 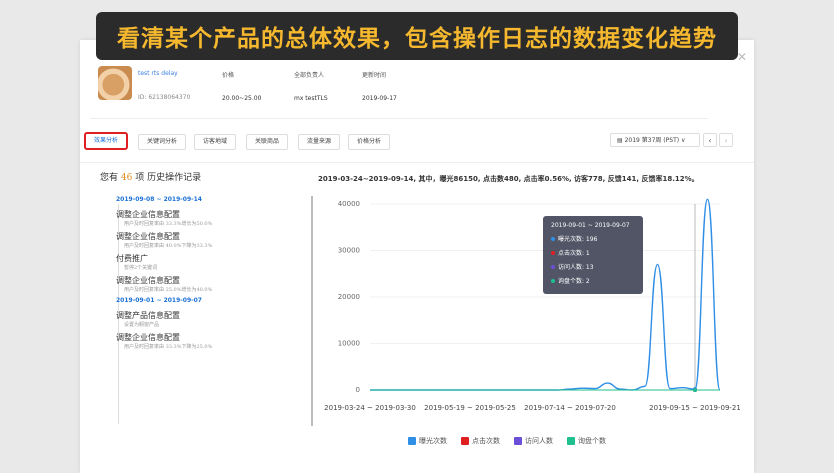 What do you see at coordinates (695, 389) in the screenshot?
I see `series-point` at bounding box center [695, 389].